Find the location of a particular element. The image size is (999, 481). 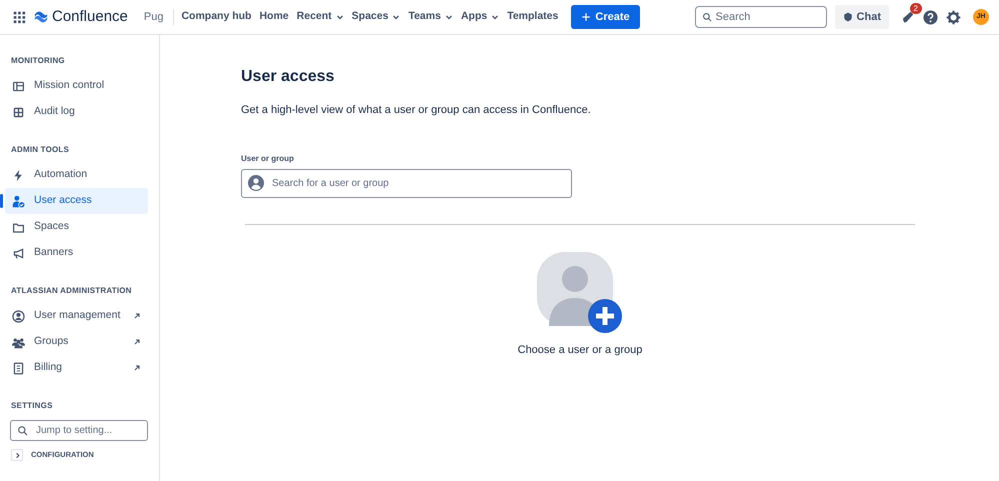

folder-icon is located at coordinates (18, 227).